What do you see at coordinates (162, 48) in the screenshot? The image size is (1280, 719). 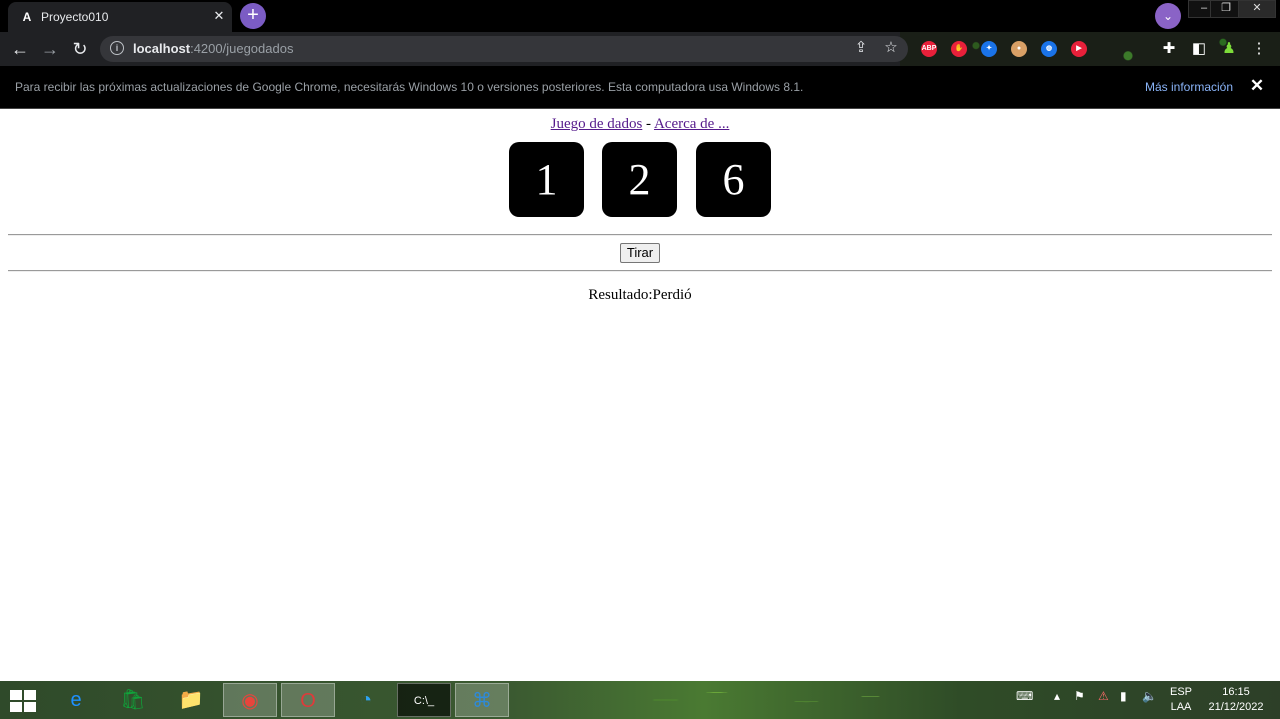 I see `url-host: localhost` at bounding box center [162, 48].